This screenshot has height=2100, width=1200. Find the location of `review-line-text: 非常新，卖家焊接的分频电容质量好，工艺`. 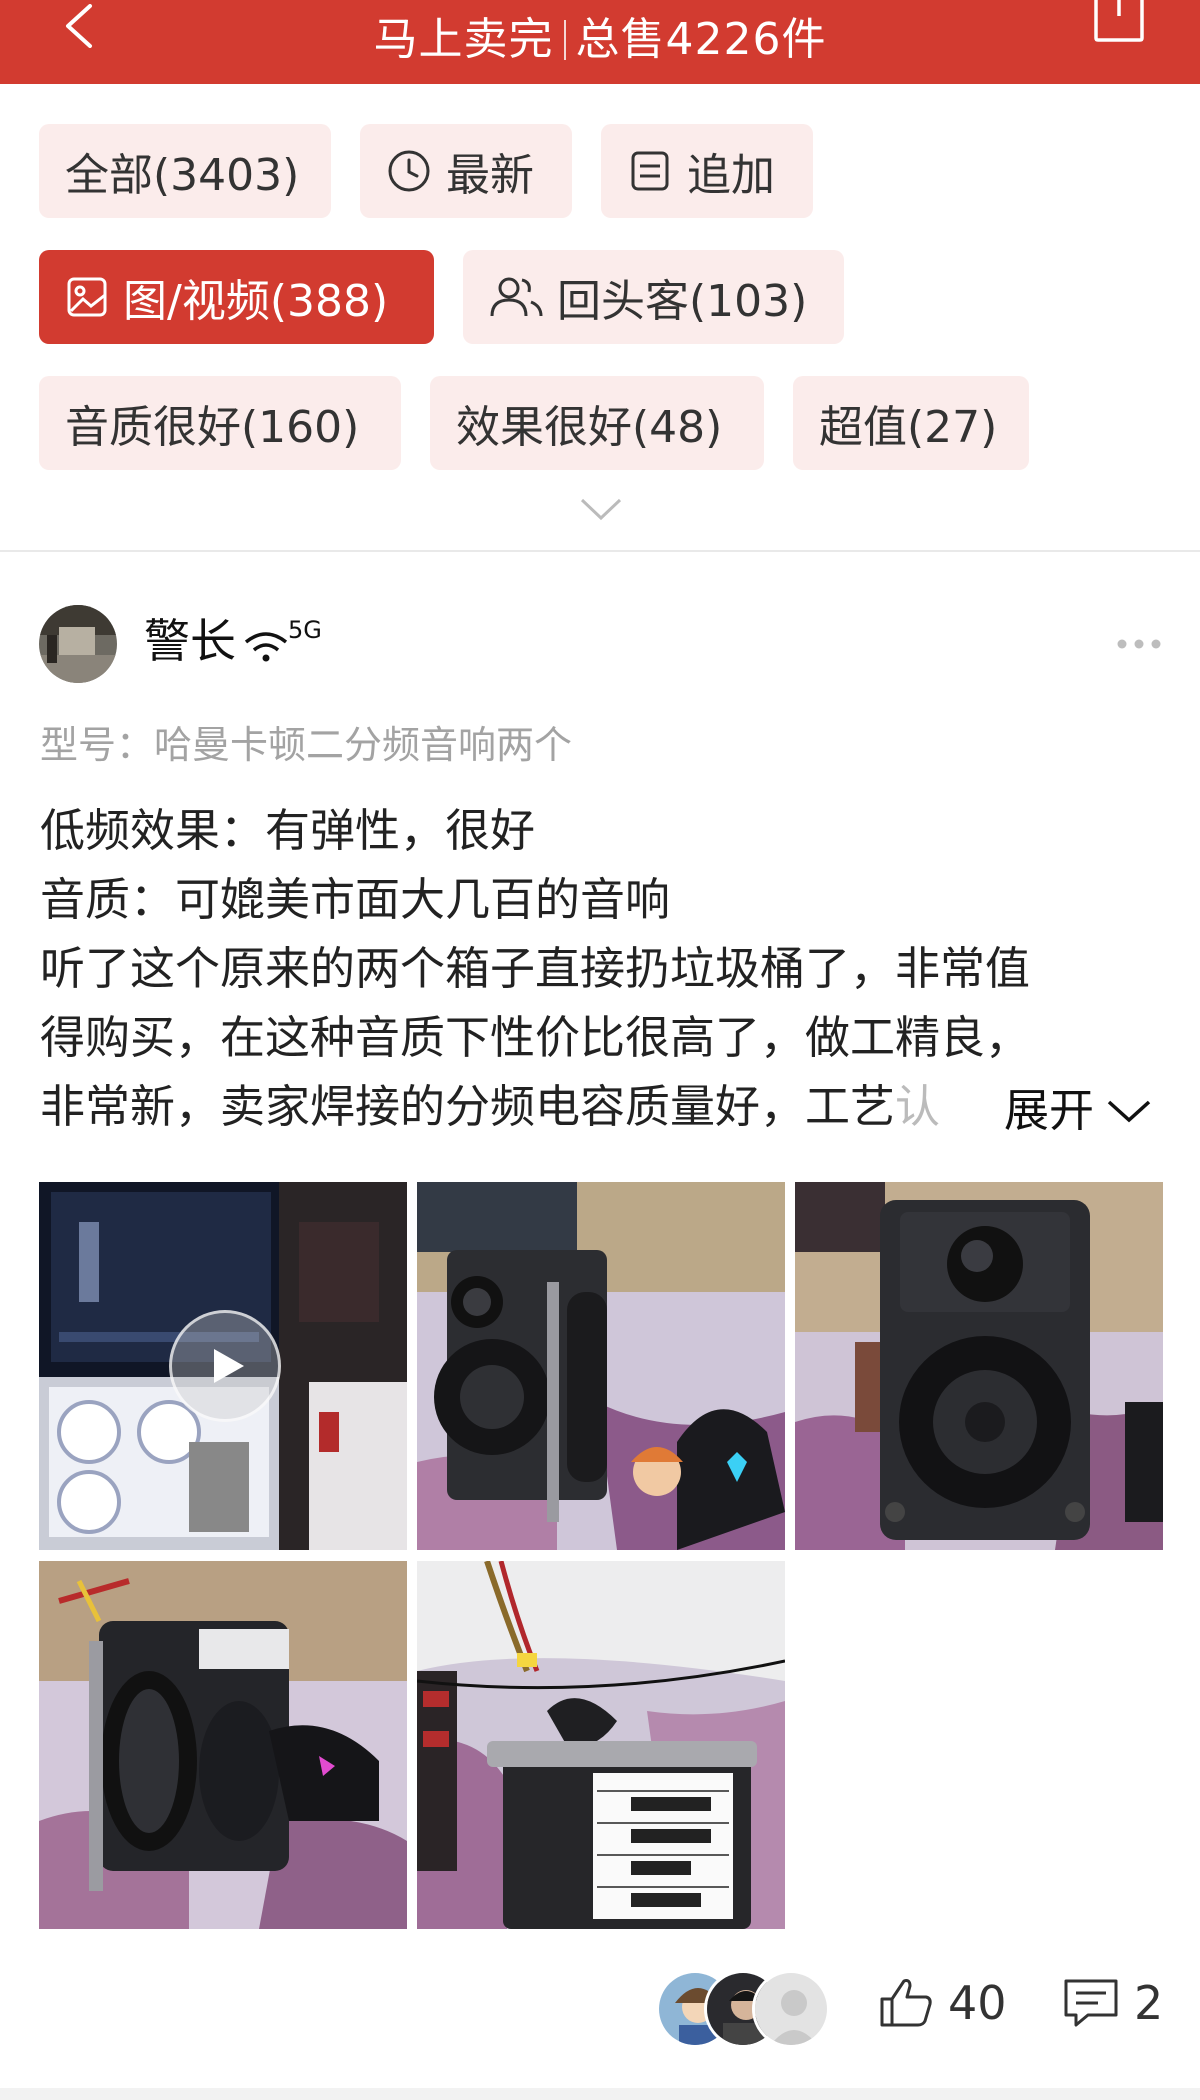

review-line-text: 非常新，卖家焊接的分频电容质量好，工艺 is located at coordinates (468, 1106).